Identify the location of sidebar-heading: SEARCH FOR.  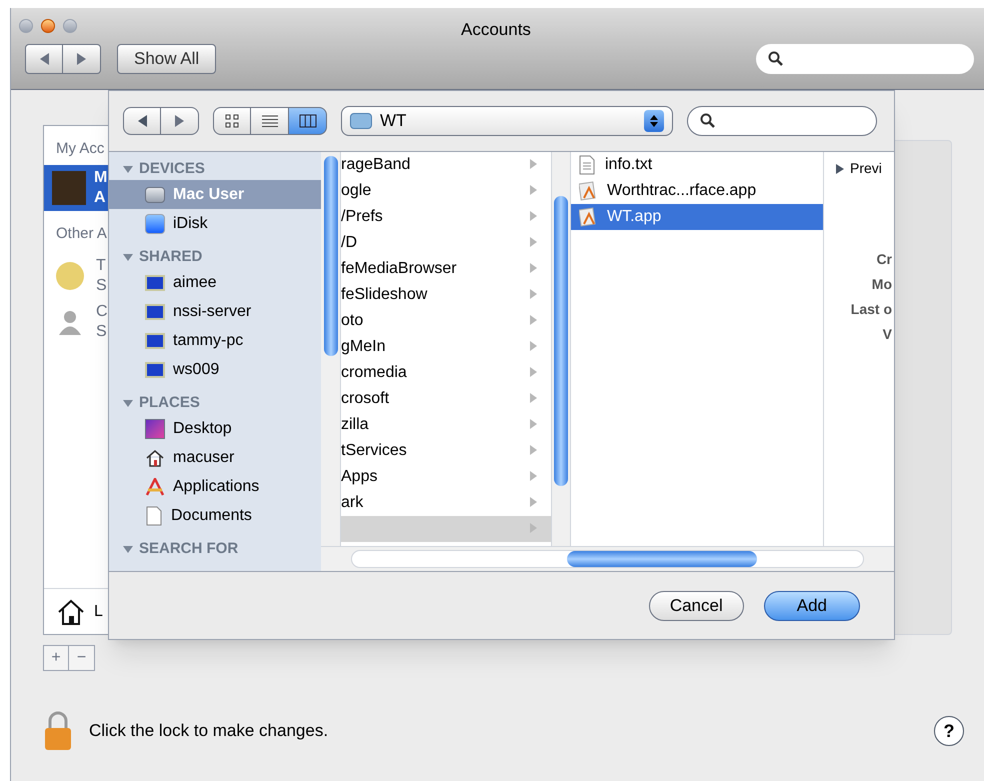
(188, 548).